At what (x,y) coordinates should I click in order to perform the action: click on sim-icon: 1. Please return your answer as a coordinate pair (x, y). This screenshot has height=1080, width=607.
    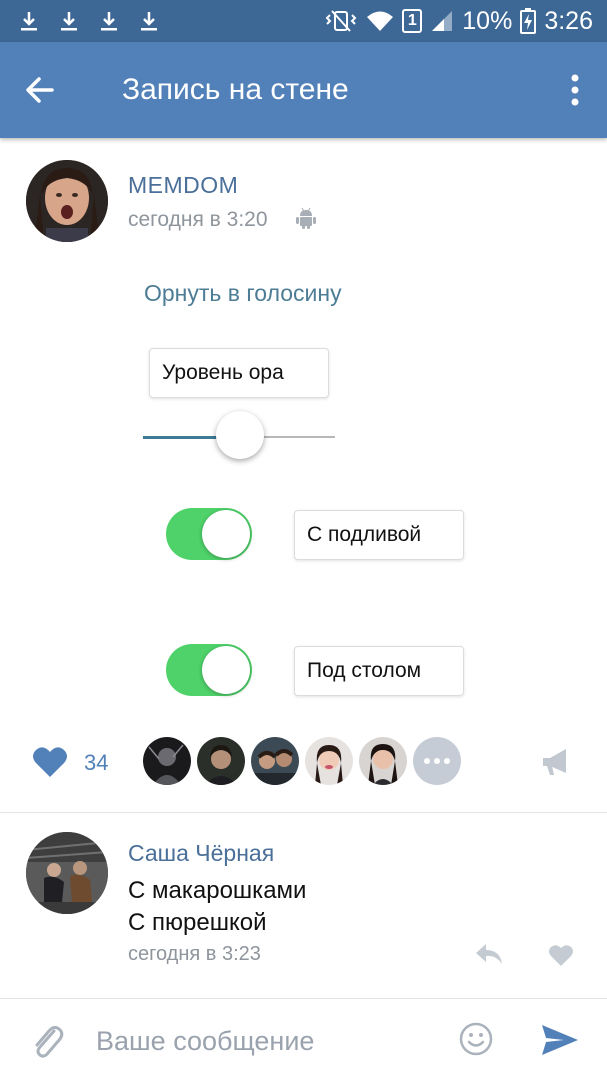
    Looking at the image, I should click on (412, 21).